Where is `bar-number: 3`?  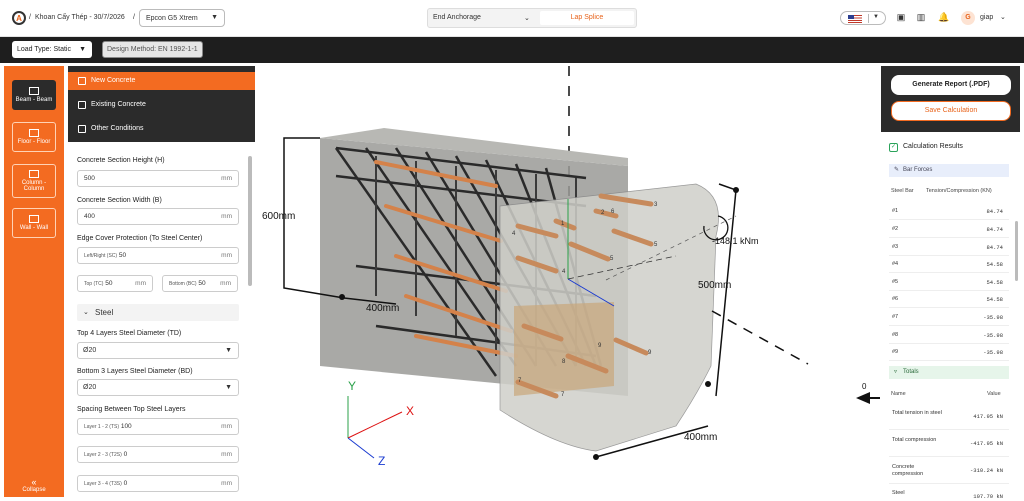 bar-number: 3 is located at coordinates (656, 205).